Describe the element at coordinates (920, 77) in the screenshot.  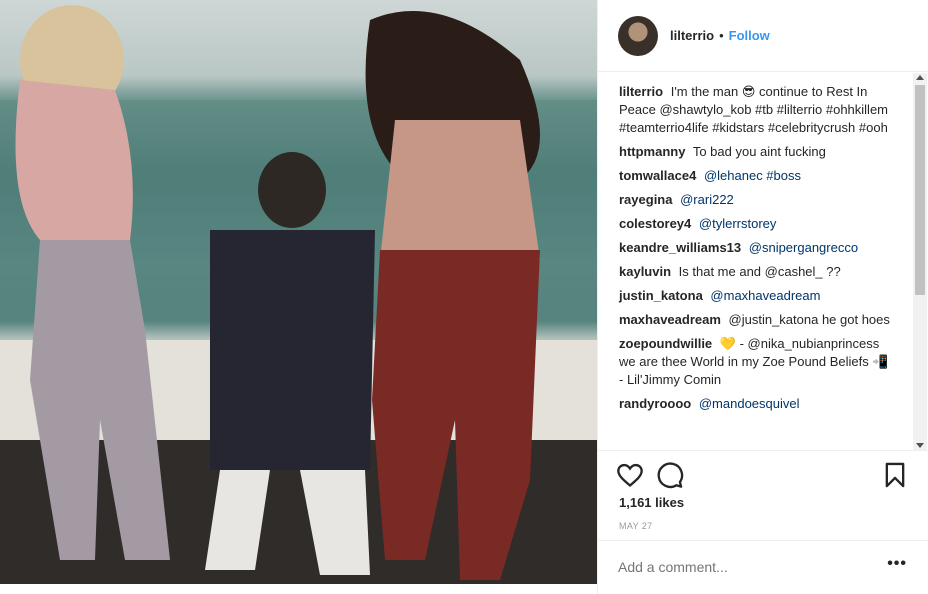
I see `scroll-up-arrow-icon` at that location.